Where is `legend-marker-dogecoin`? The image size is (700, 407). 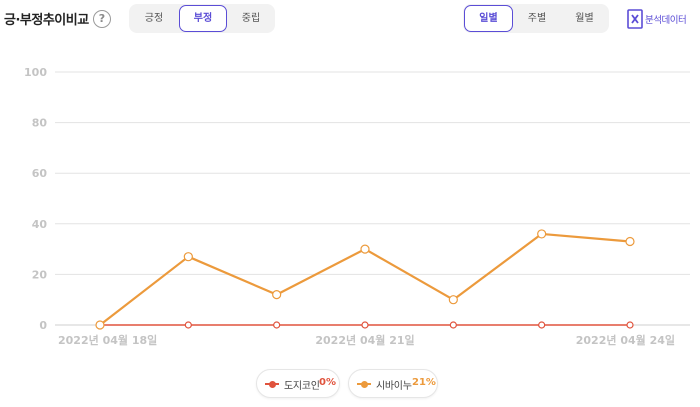 legend-marker-dogecoin is located at coordinates (272, 384).